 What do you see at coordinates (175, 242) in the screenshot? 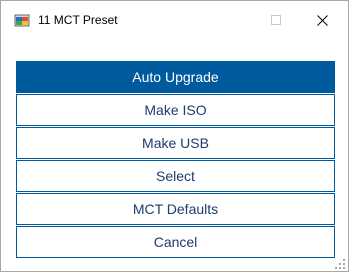
I see `cancel-button: Cancel` at bounding box center [175, 242].